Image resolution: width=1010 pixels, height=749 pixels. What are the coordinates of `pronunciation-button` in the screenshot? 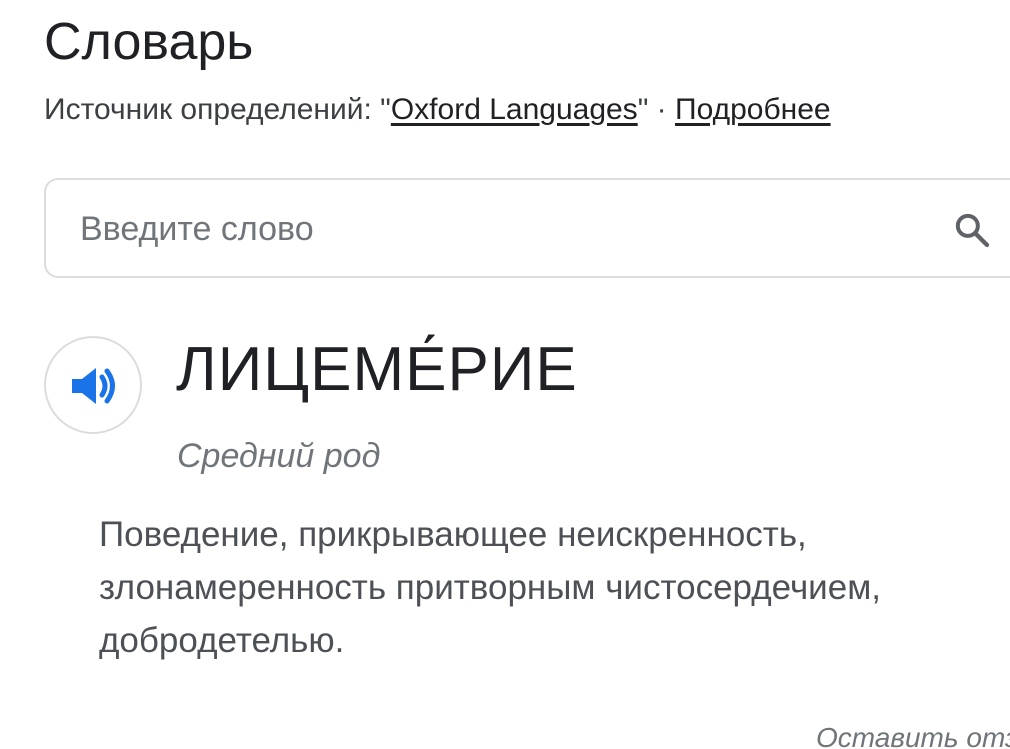 It's located at (93, 385).